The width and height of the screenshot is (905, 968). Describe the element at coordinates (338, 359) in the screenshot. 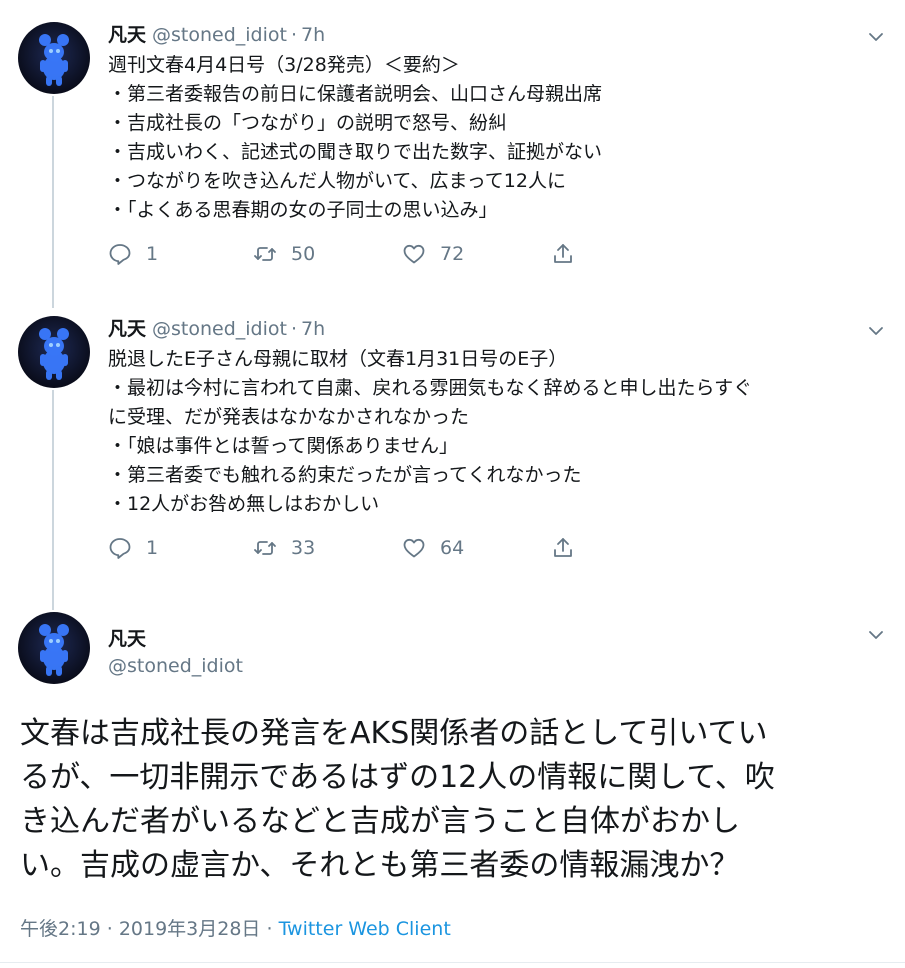

I see `tweet-line: 脱退したE子さん母親に取材（文春1月31日号のE子）` at that location.